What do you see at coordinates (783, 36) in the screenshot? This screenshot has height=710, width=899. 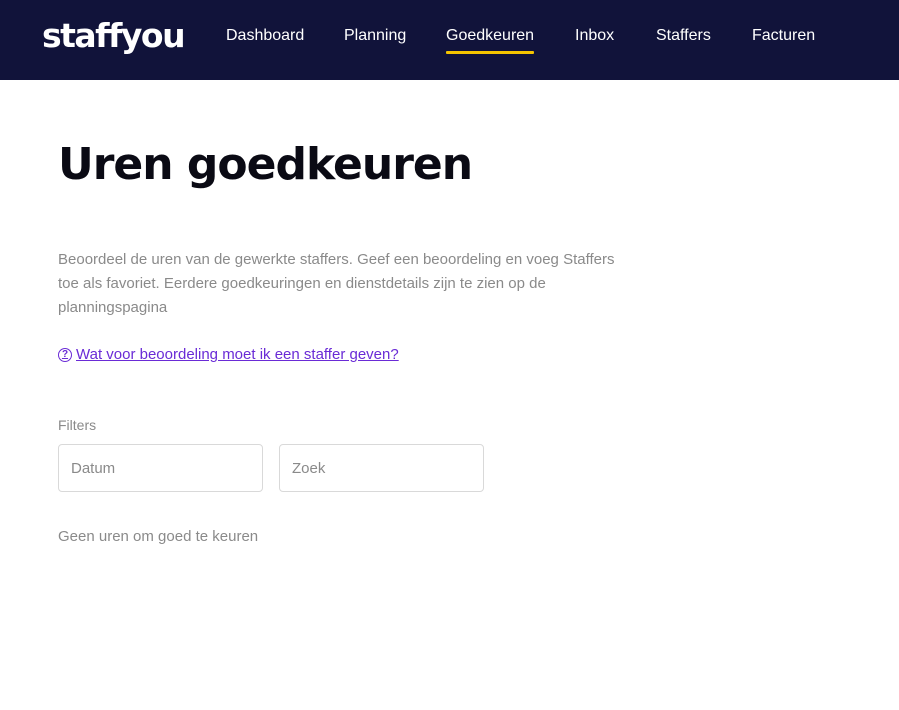 I see `nav-item-facturen: Facturen` at bounding box center [783, 36].